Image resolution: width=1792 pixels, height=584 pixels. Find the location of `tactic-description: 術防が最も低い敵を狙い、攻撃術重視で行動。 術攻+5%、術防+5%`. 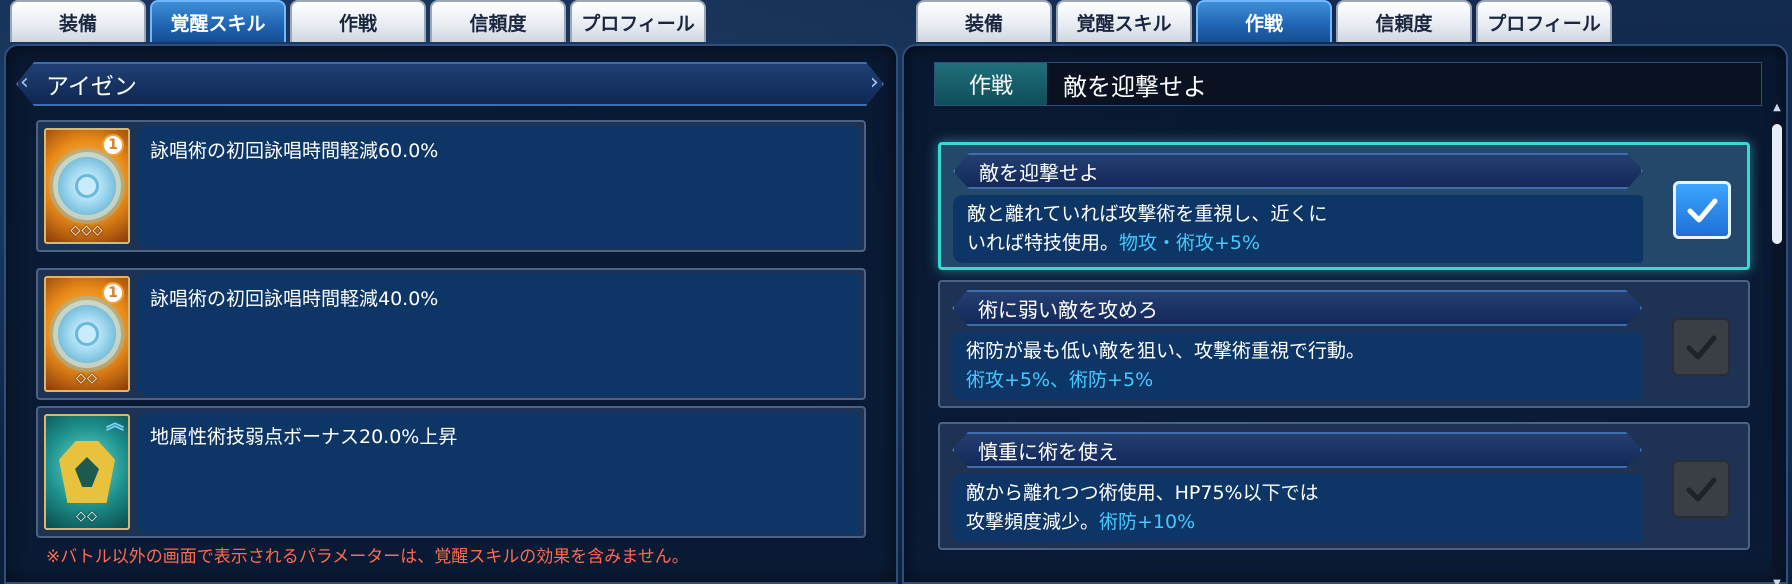

tactic-description: 術防が最も低い敵を狙い、攻撃術重視で行動。 術攻+5%、術防+5% is located at coordinates (1297, 366).